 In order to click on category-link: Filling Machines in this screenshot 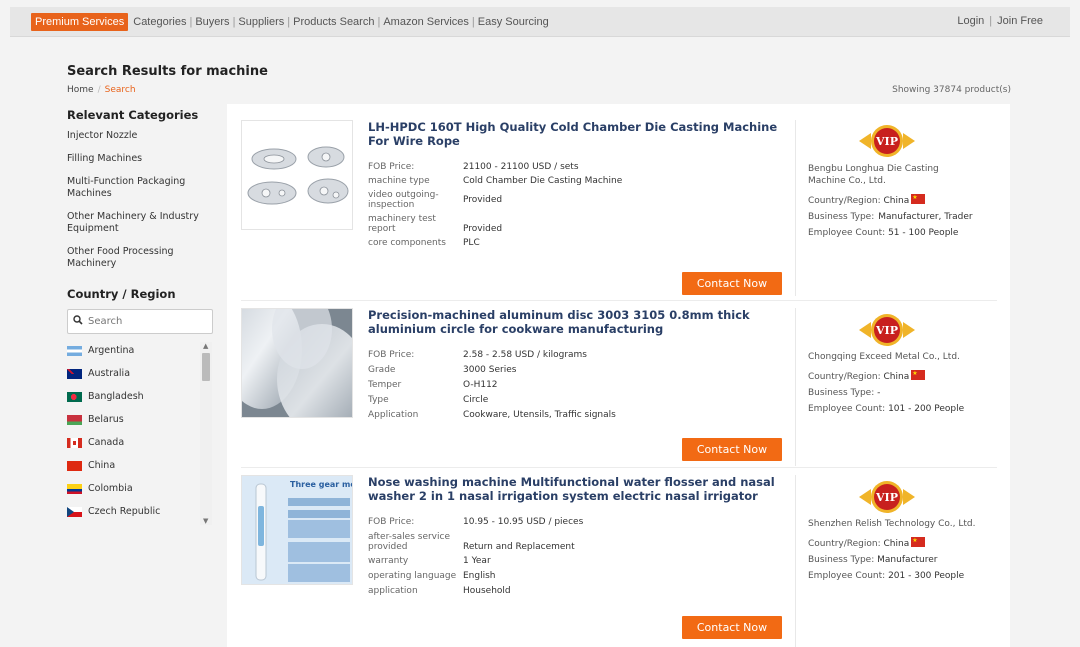, I will do `click(137, 159)`.